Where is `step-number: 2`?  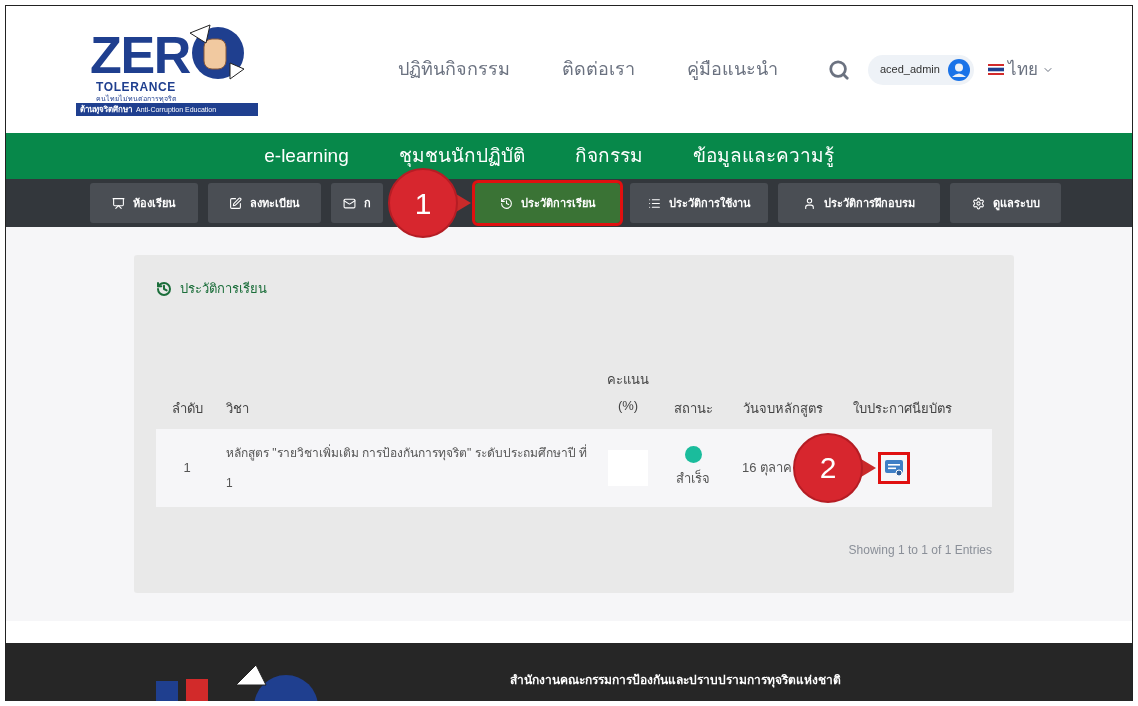
step-number: 2 is located at coordinates (828, 468).